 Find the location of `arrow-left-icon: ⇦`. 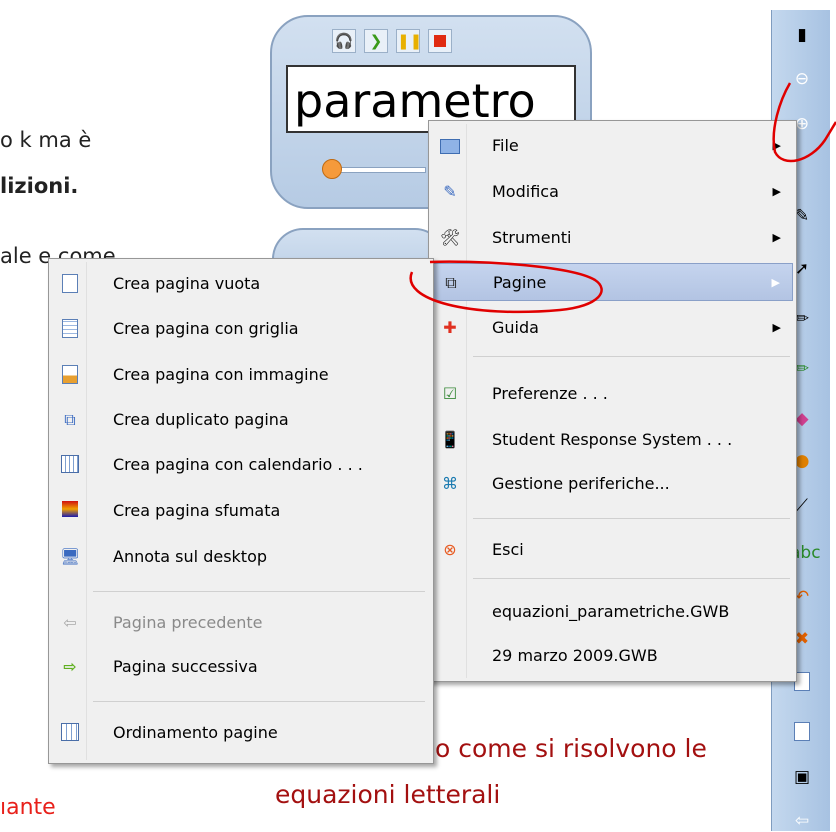

arrow-left-icon: ⇦ is located at coordinates (70, 622).